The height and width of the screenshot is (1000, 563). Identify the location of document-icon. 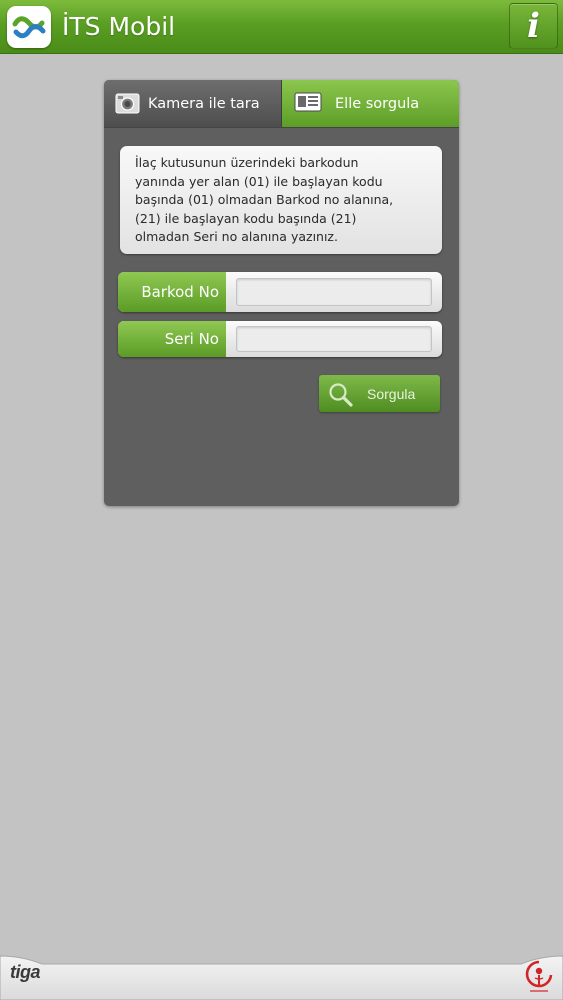
(308, 104).